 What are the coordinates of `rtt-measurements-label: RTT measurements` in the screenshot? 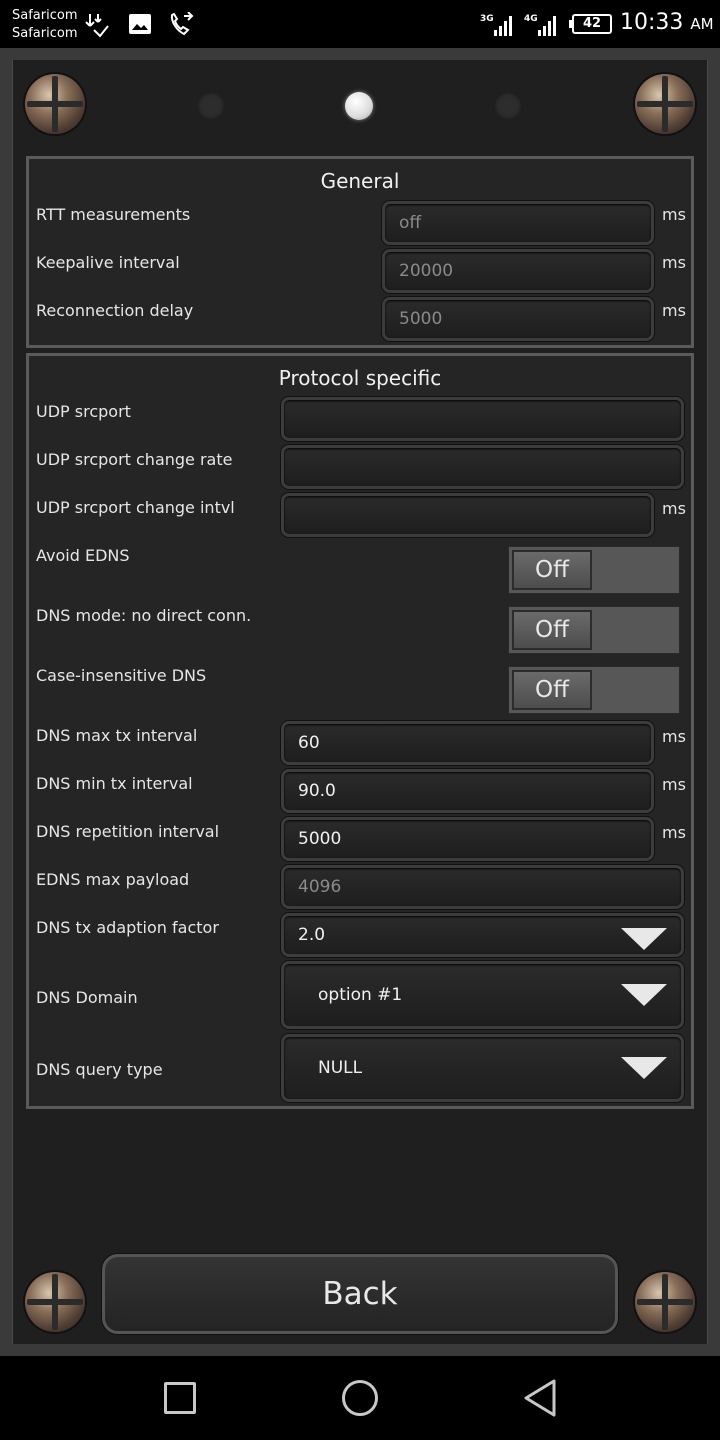 It's located at (113, 214).